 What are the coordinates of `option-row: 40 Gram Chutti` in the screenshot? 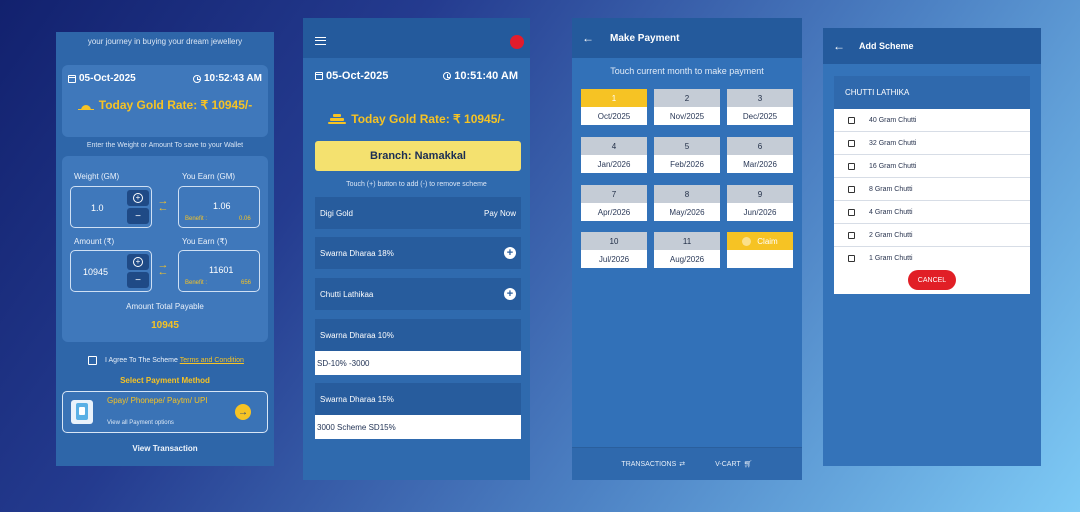 It's located at (932, 120).